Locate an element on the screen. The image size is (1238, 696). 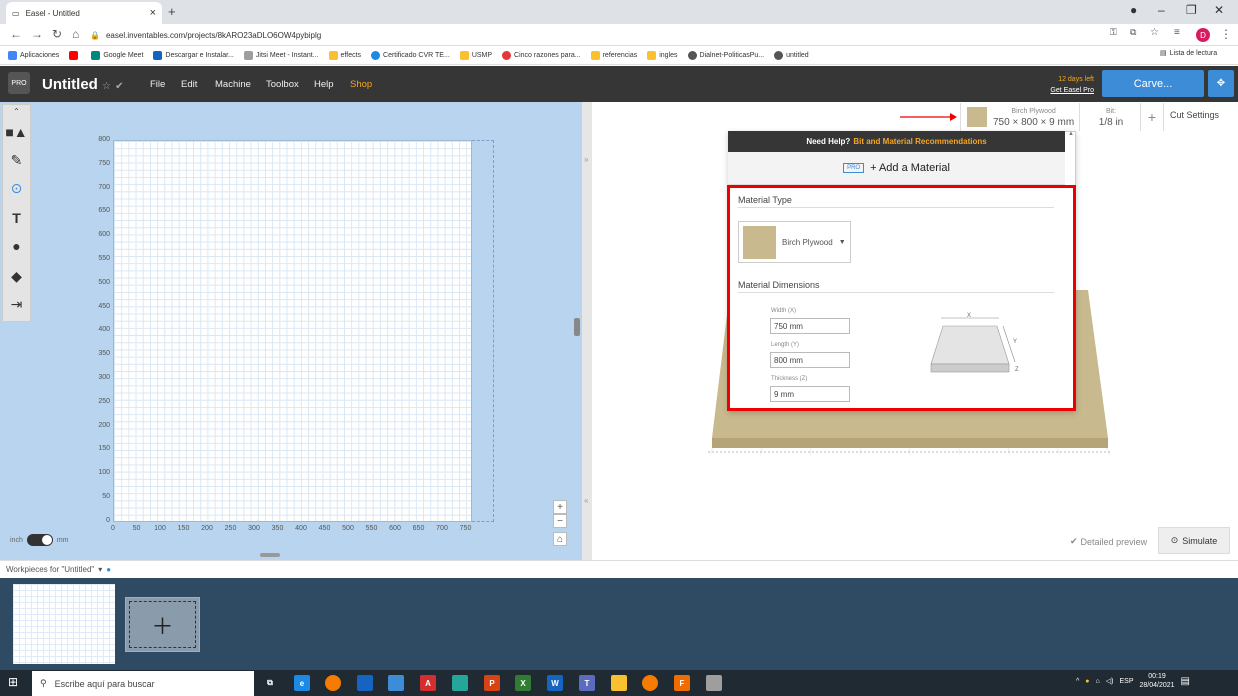
volume-icon: ◁) is located at coordinates (1110, 681).